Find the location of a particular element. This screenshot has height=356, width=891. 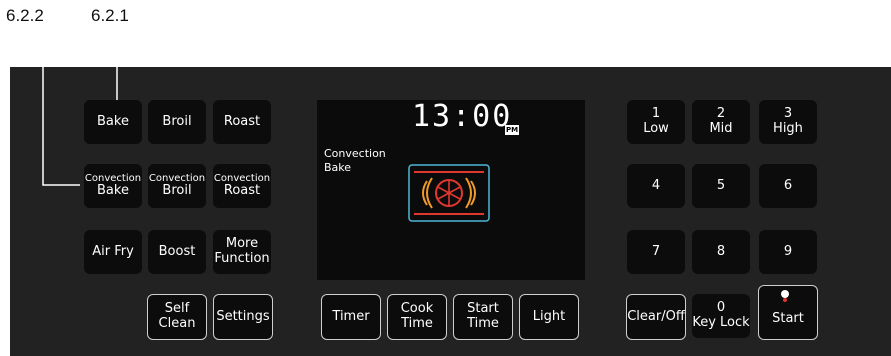

cook-time-label: Time is located at coordinates (417, 323).